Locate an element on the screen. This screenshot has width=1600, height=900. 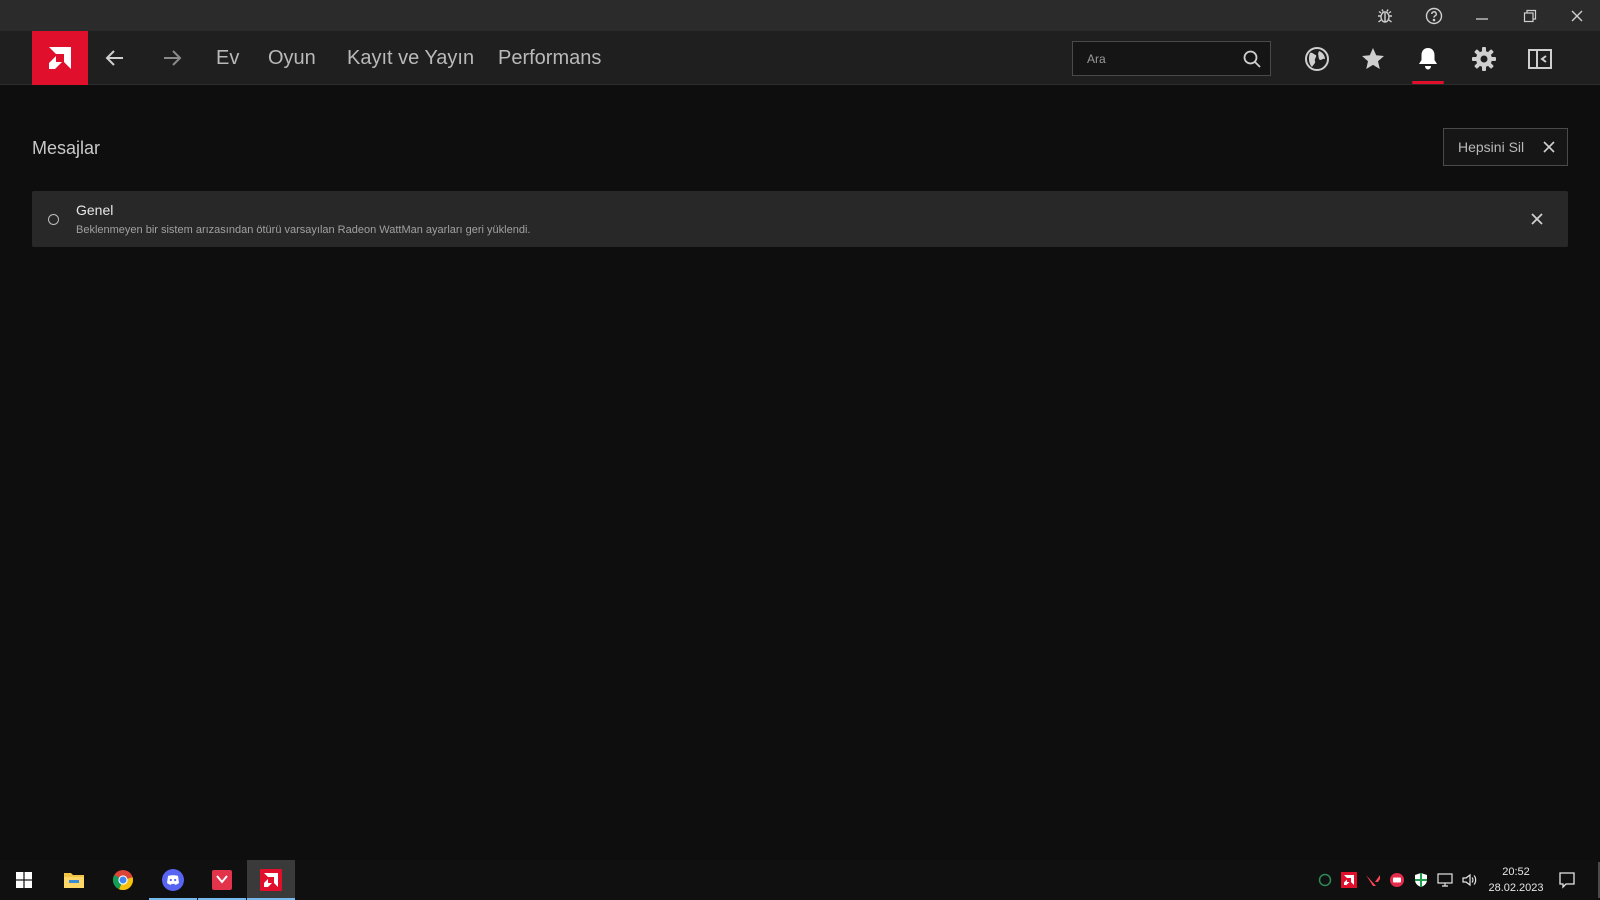
valorant-icon is located at coordinates (1373, 880).